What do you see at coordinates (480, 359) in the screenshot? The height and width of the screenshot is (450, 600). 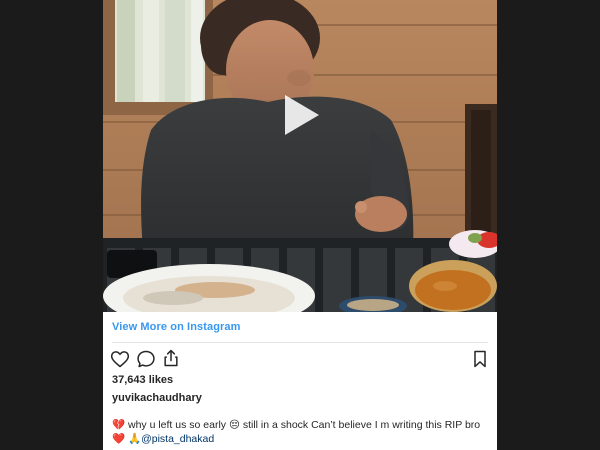 I see `bookmark-icon` at bounding box center [480, 359].